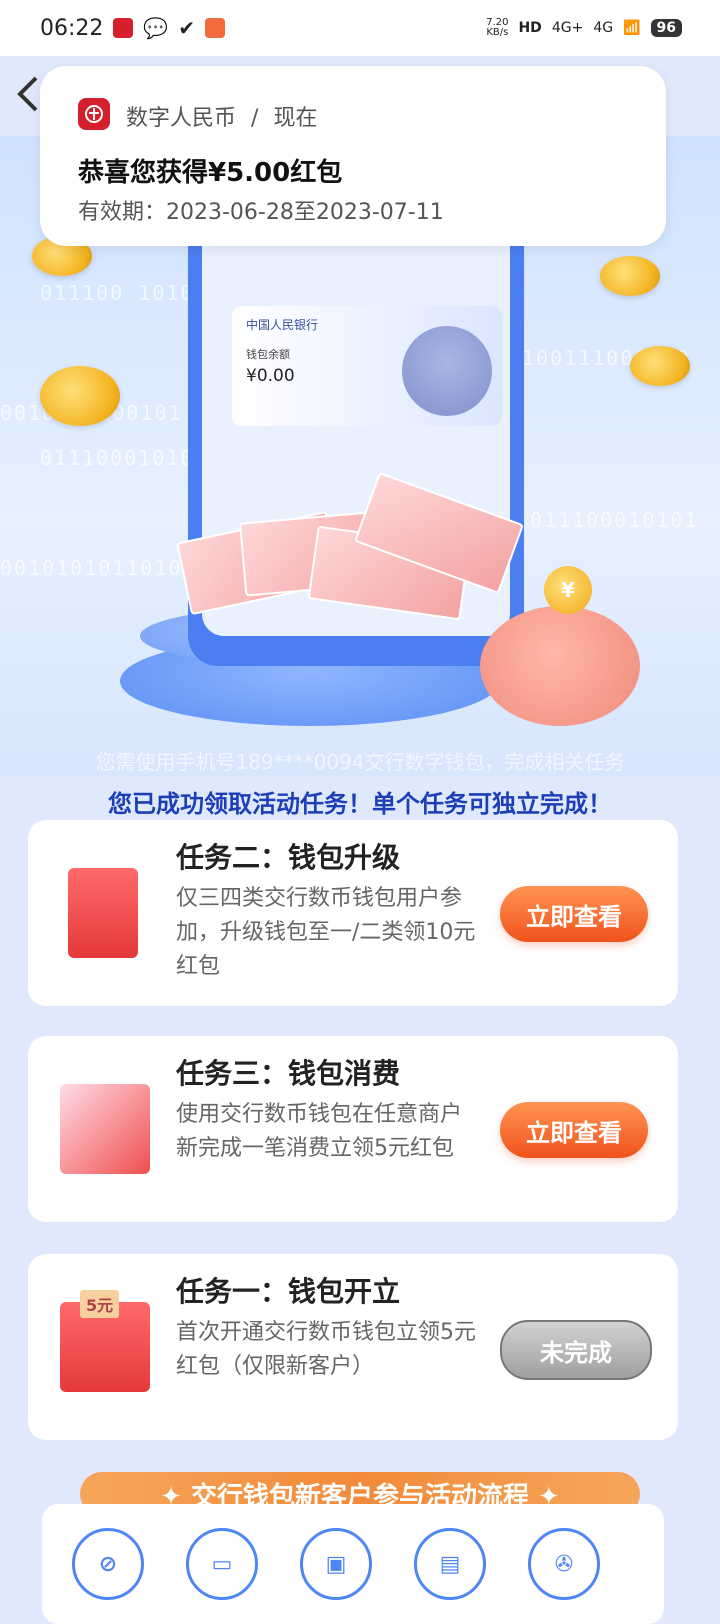 The image size is (720, 1624). Describe the element at coordinates (123, 28) in the screenshot. I see `digital-rmb-icon` at that location.